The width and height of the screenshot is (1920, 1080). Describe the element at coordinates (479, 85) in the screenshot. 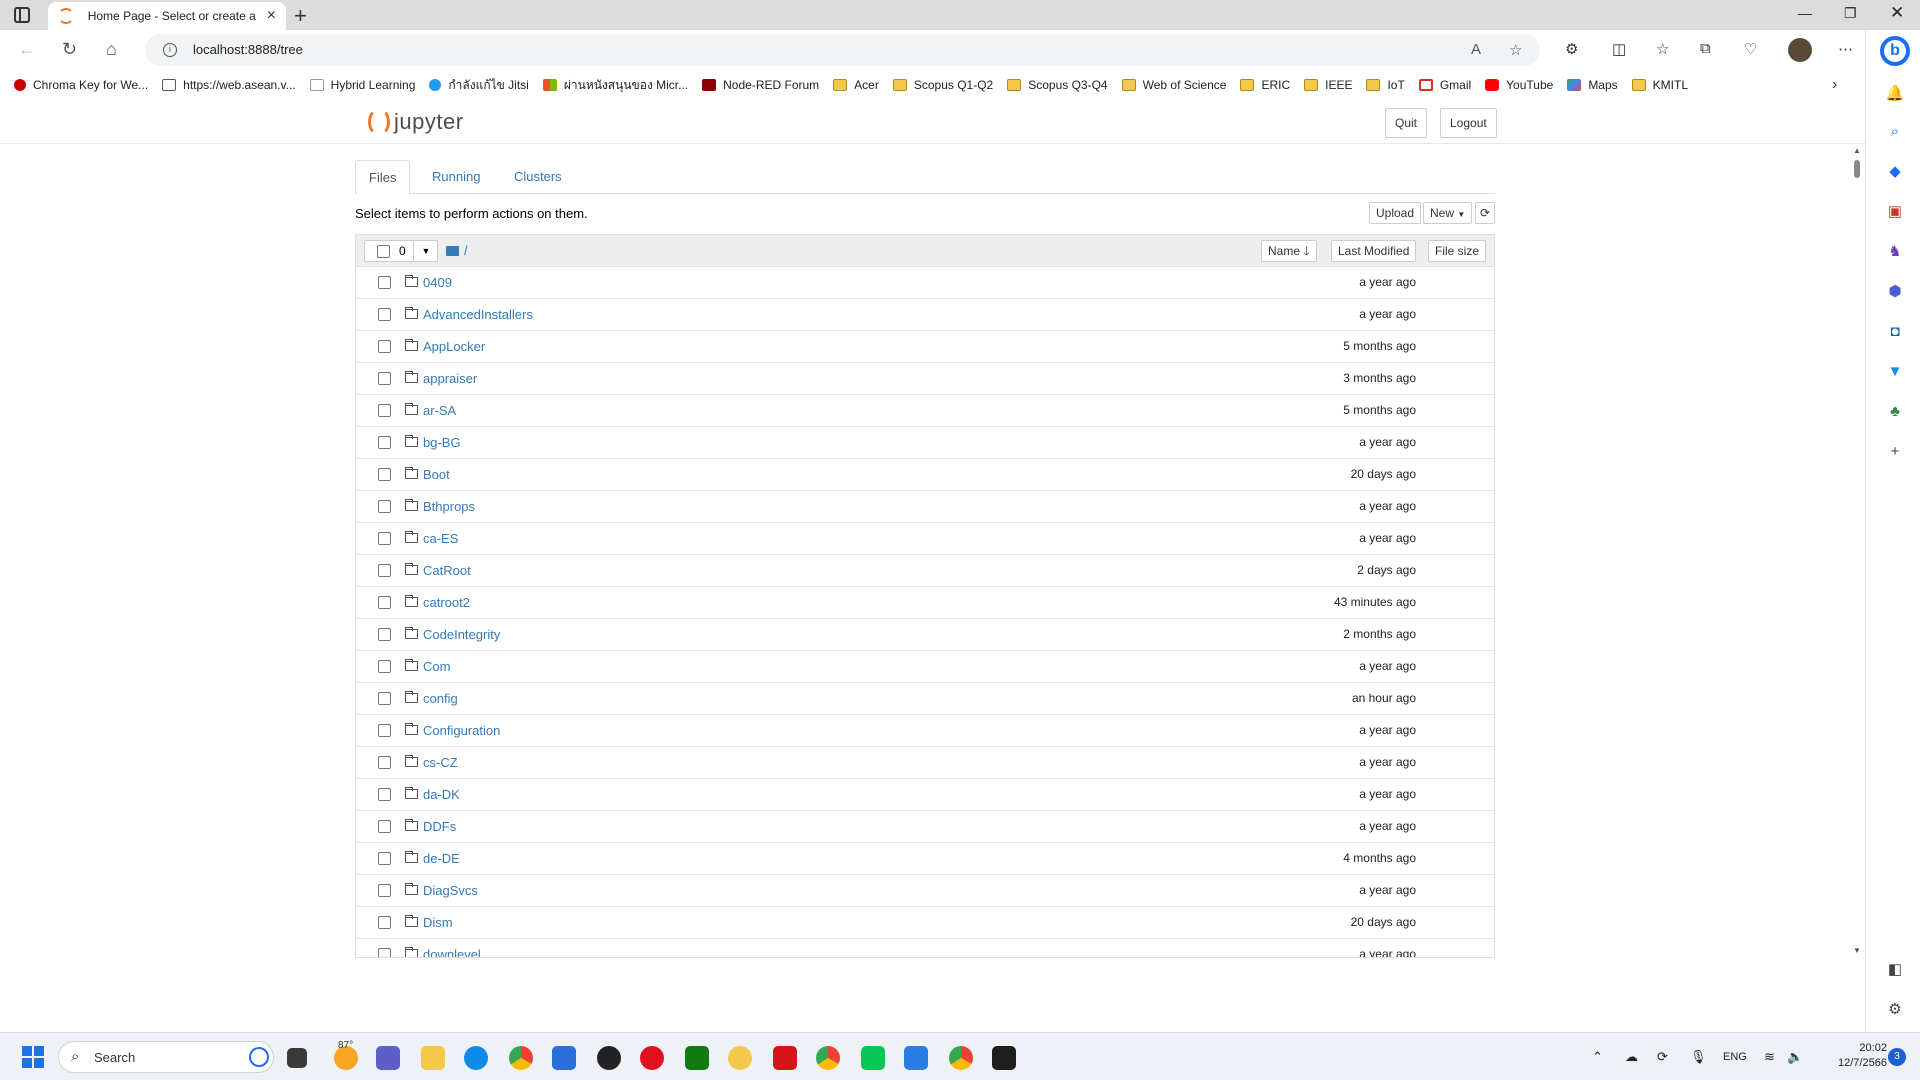

I see `bookmark-item: กำลังแก้ไข Jitsi` at that location.